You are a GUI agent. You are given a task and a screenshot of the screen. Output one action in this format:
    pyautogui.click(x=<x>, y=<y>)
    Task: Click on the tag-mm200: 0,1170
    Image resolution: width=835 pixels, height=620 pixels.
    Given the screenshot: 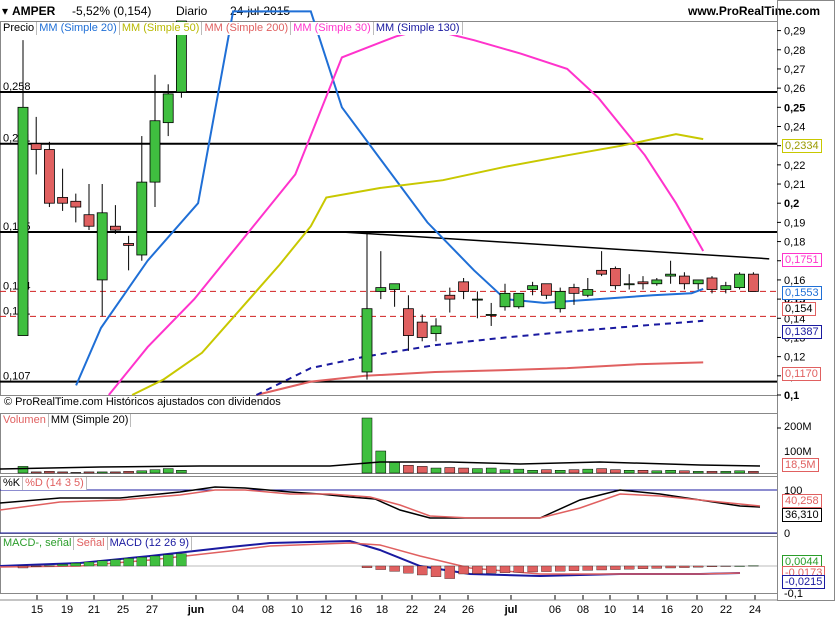 What is the action you would take?
    pyautogui.click(x=801, y=374)
    